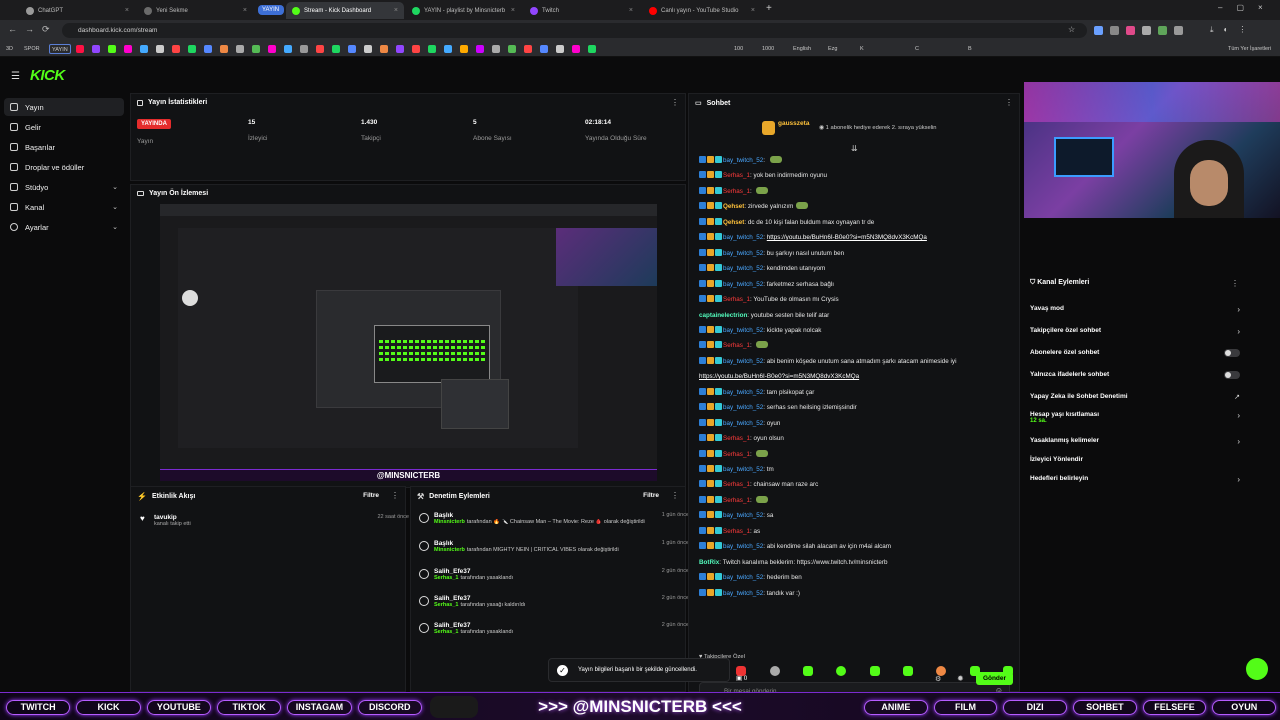  What do you see at coordinates (1071, 29) in the screenshot?
I see `star-icon: ☆` at bounding box center [1071, 29].